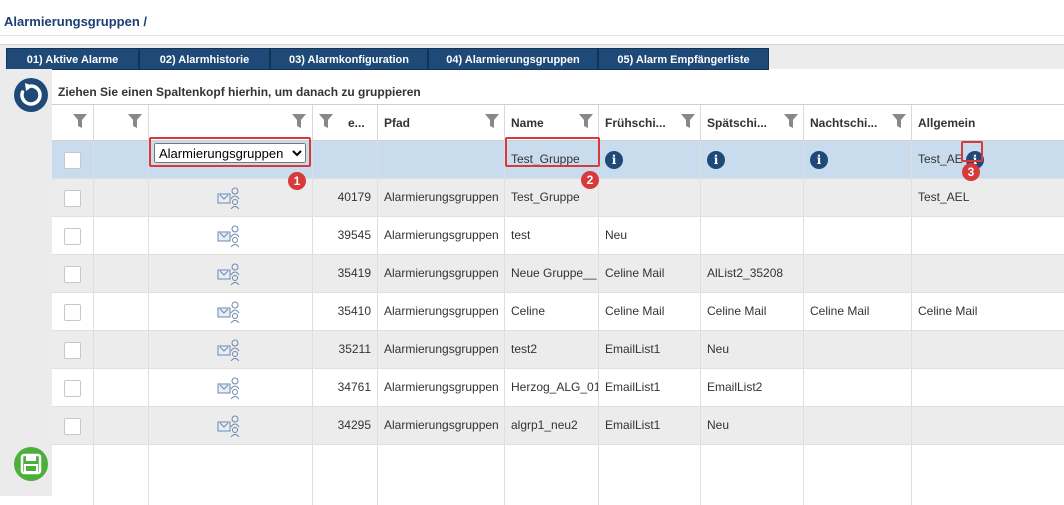 Image resolution: width=1064 pixels, height=505 pixels. I want to click on refresh-button, so click(31, 95).